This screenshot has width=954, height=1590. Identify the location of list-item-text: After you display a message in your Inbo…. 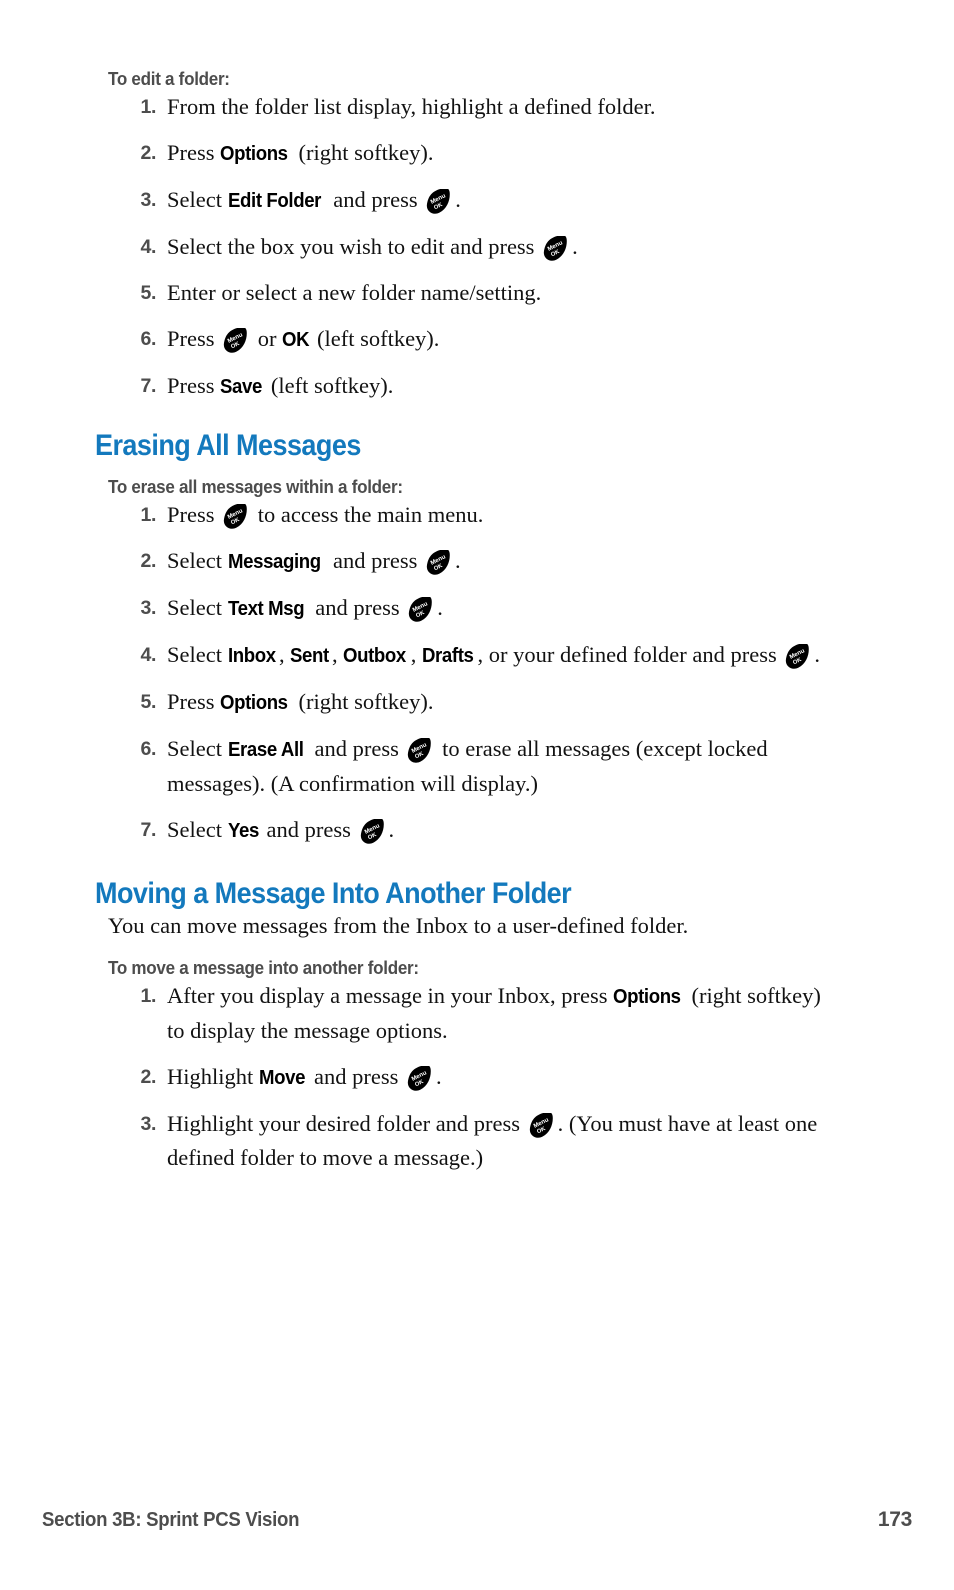
(390, 995).